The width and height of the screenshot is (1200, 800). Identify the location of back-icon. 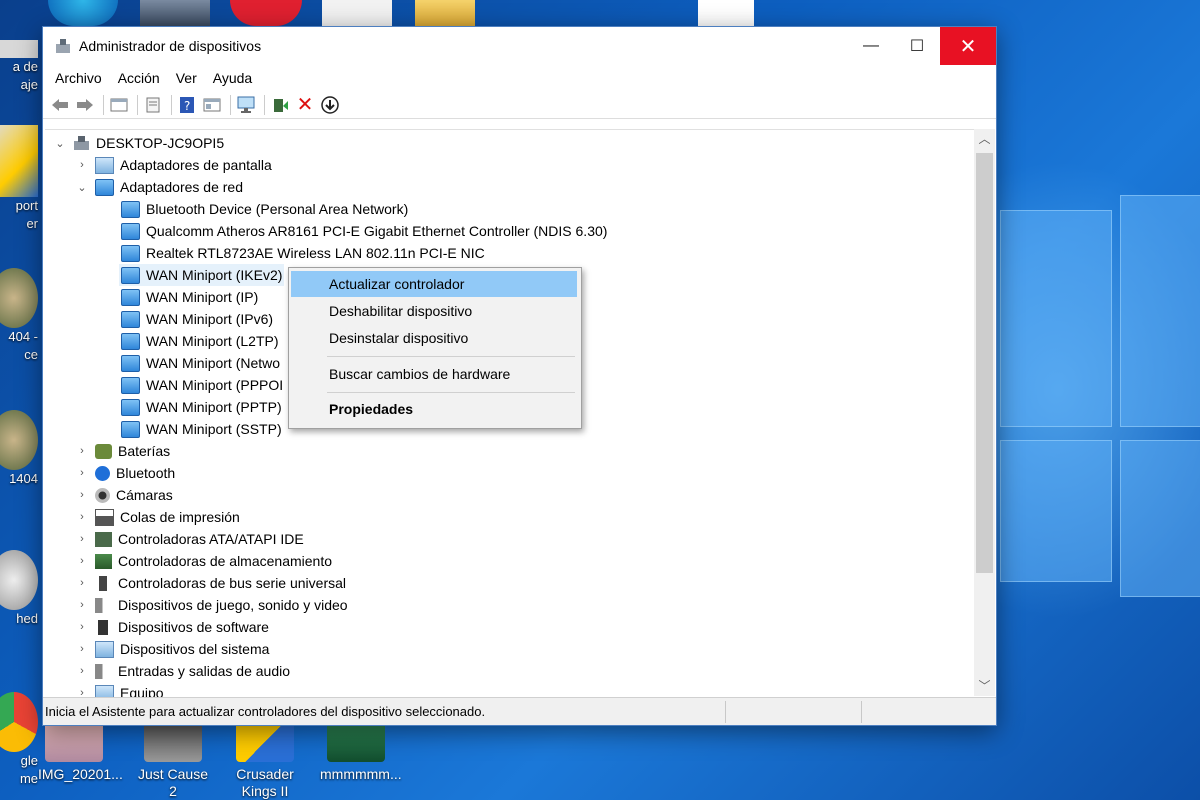
(60, 105).